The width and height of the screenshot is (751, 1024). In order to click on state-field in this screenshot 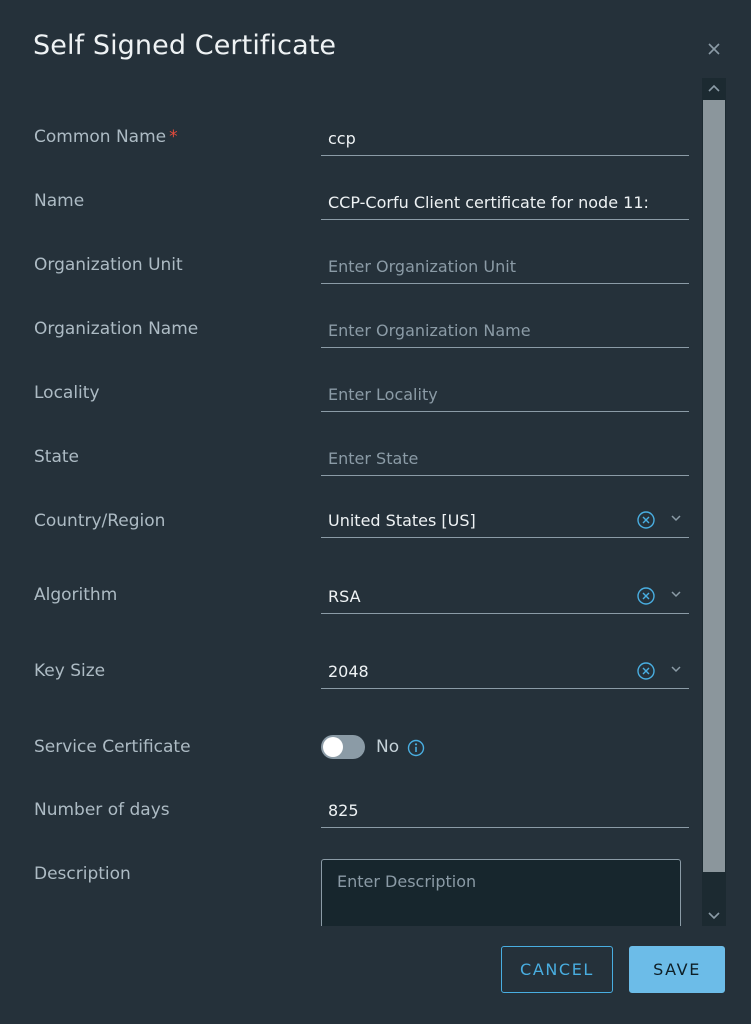, I will do `click(505, 459)`.